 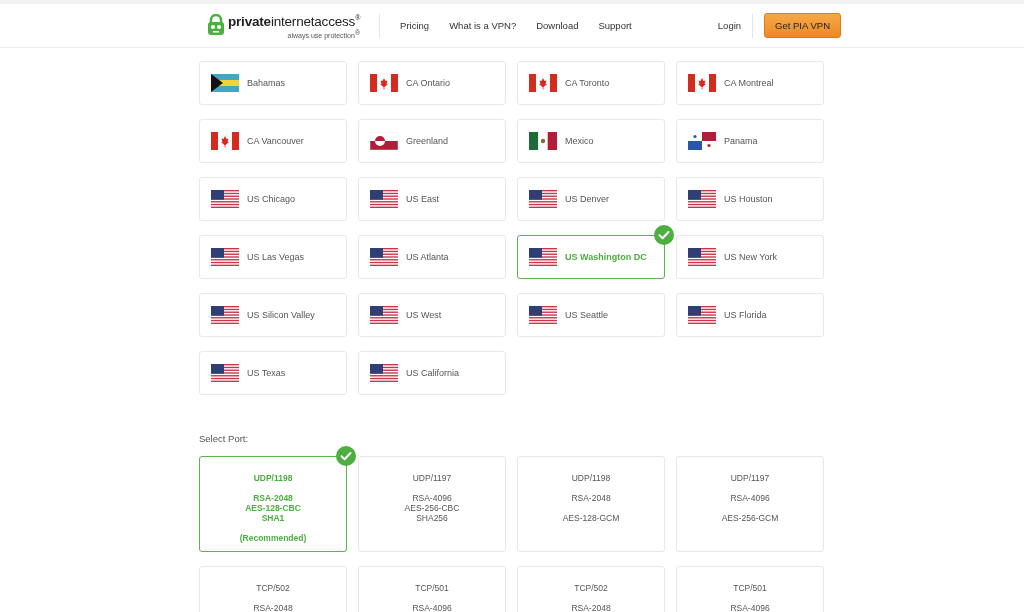 I want to click on nav-link: Pricing, so click(x=415, y=25).